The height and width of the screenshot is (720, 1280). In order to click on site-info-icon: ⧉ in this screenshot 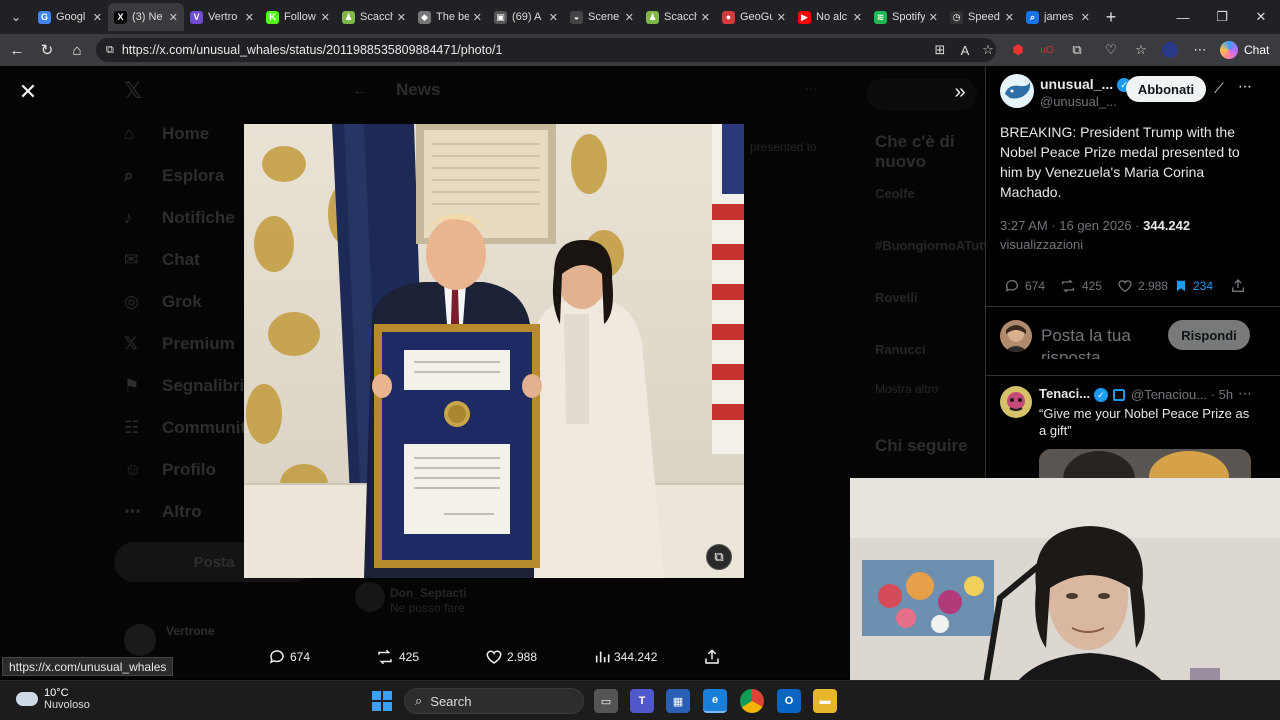, I will do `click(110, 50)`.